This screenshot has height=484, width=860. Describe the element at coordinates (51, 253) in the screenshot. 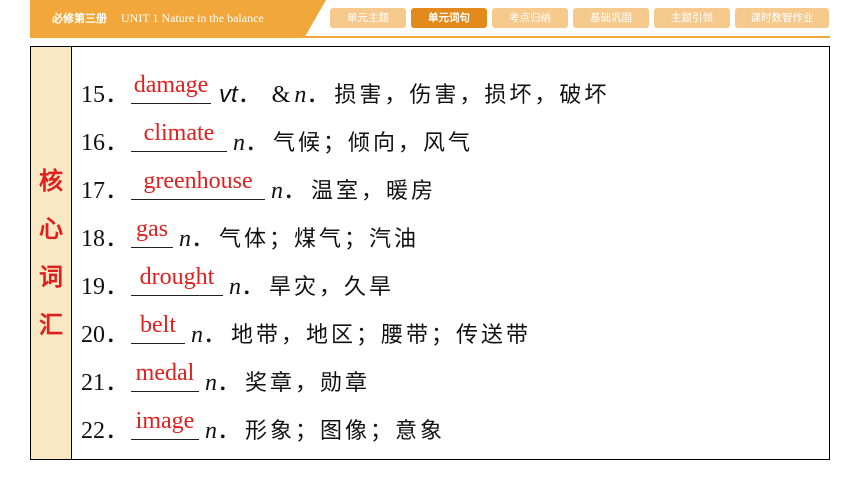

I see `section-label: 核 心 词 汇` at that location.